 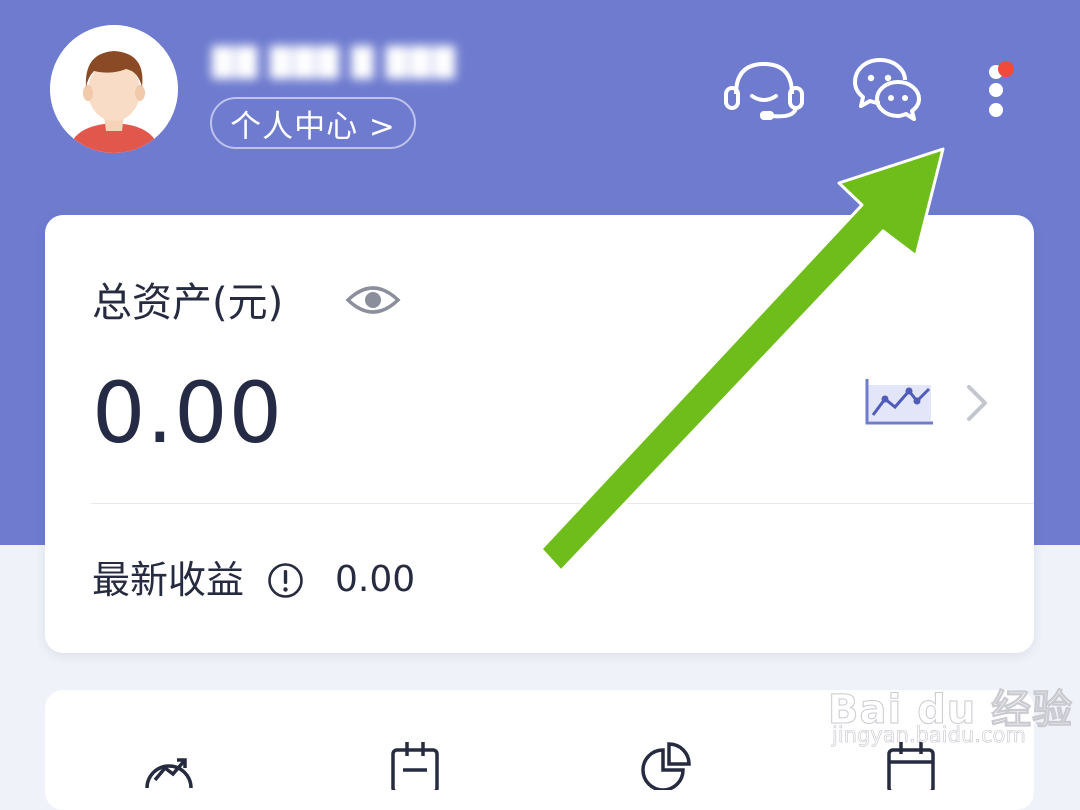 I want to click on profile-center-button: 个人中心 >, so click(x=313, y=123).